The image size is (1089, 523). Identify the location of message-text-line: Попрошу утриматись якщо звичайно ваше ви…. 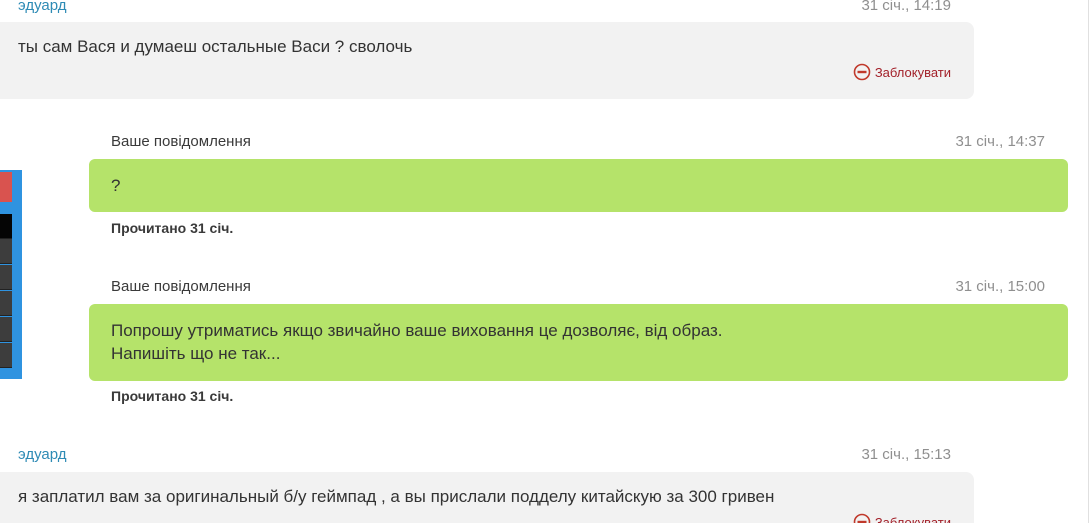
(417, 330).